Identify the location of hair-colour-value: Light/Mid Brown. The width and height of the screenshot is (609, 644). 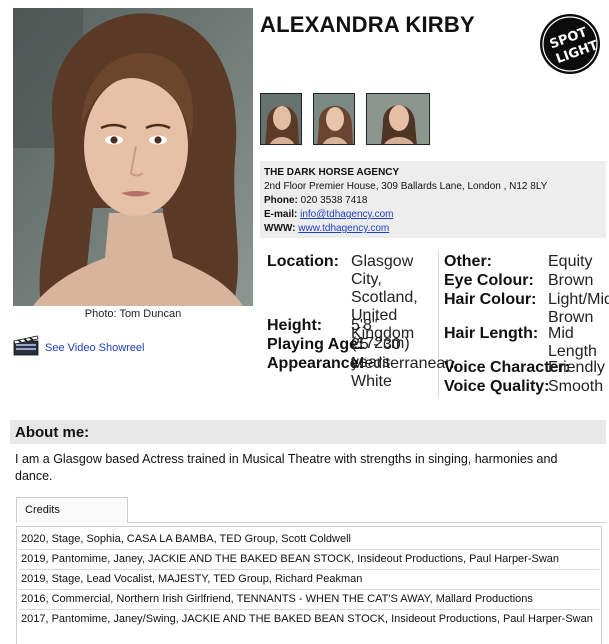
(578, 308).